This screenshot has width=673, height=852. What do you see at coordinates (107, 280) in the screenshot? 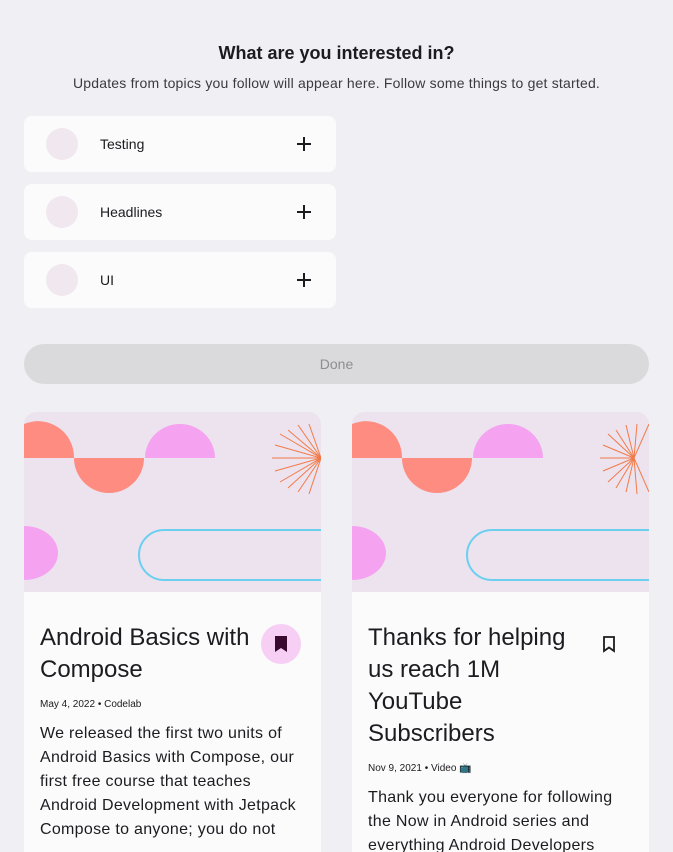
I see `topic-label: UI` at bounding box center [107, 280].